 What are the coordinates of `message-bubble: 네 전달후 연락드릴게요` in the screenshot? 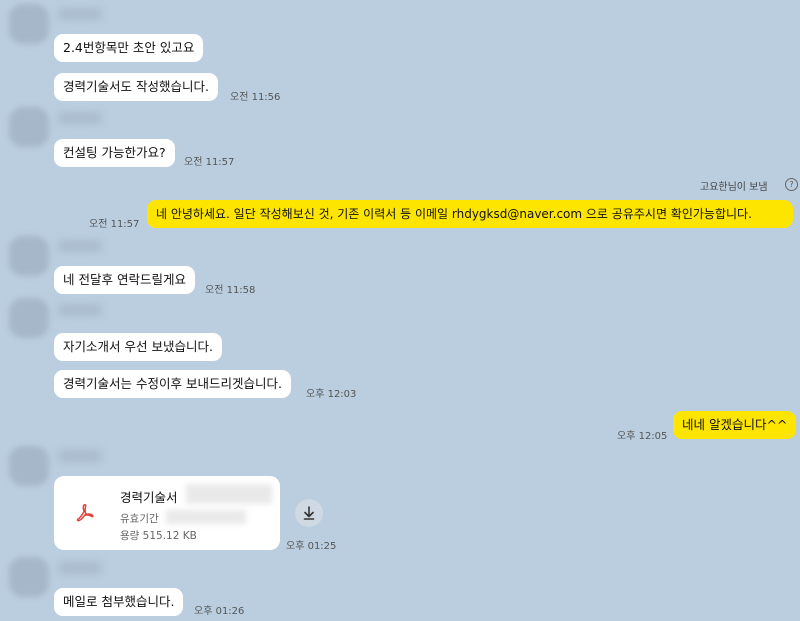 It's located at (124, 280).